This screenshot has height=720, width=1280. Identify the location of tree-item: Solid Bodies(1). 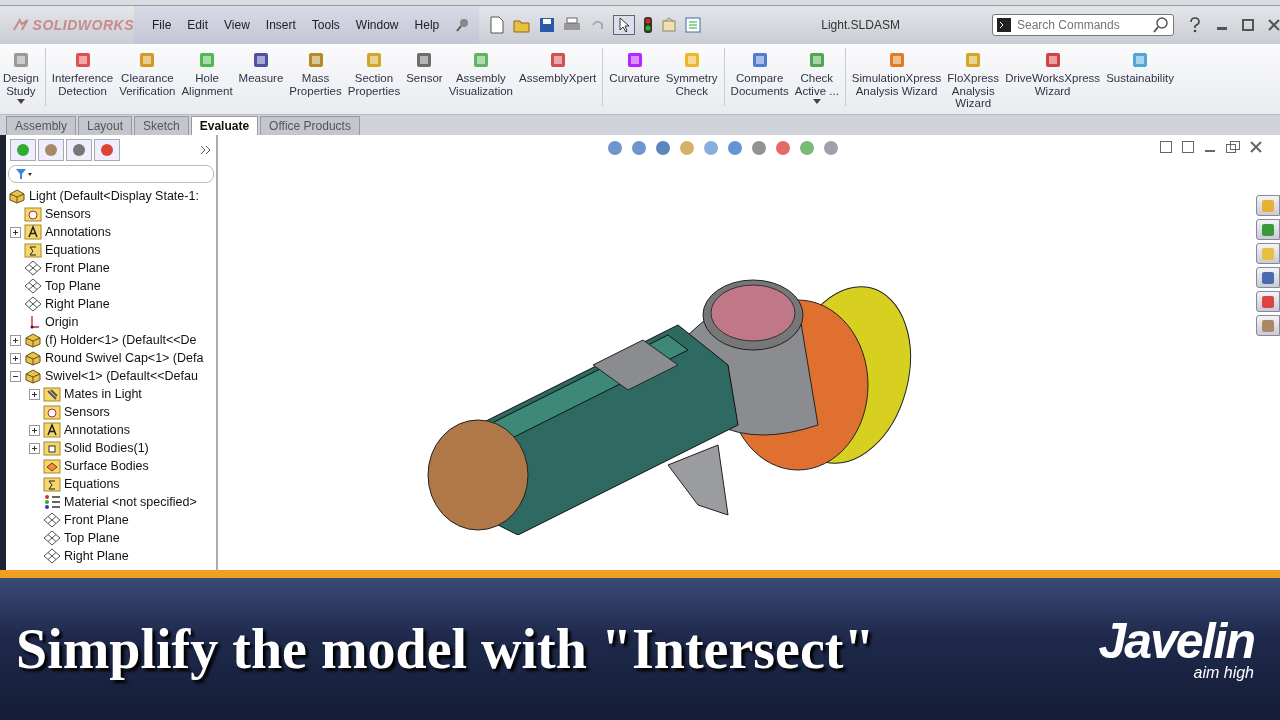
(106, 448).